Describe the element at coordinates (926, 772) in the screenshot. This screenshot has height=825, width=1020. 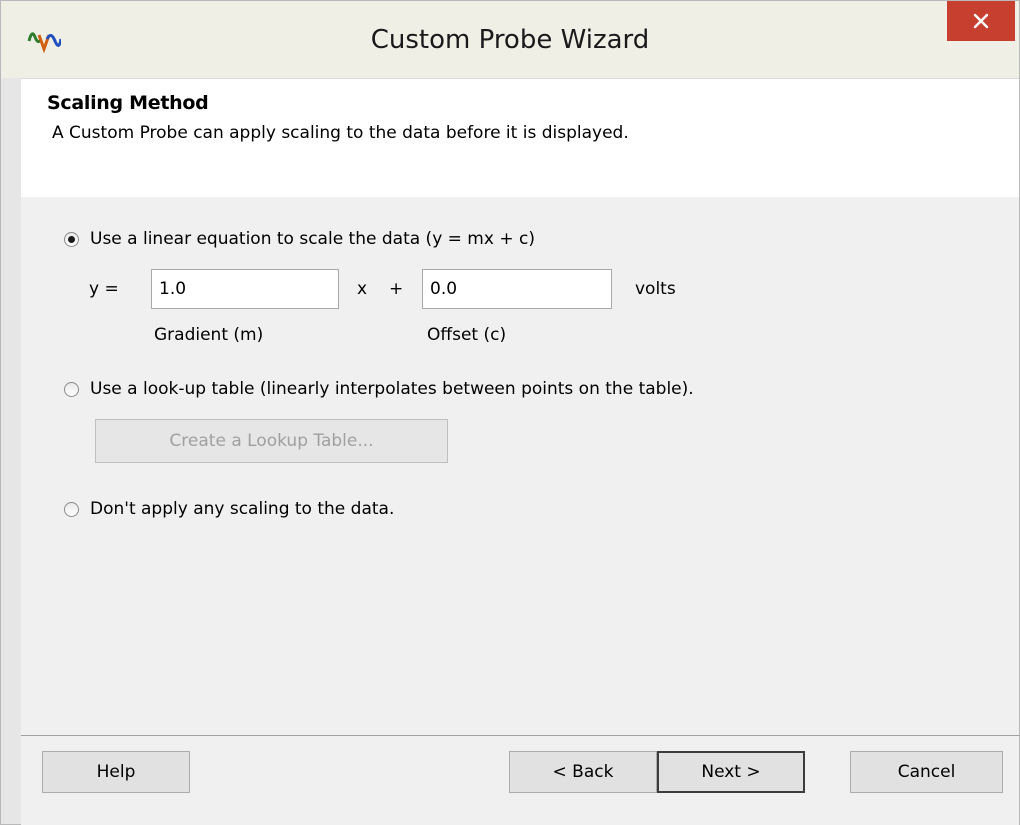
I see `cancel-button: Cancel` at that location.